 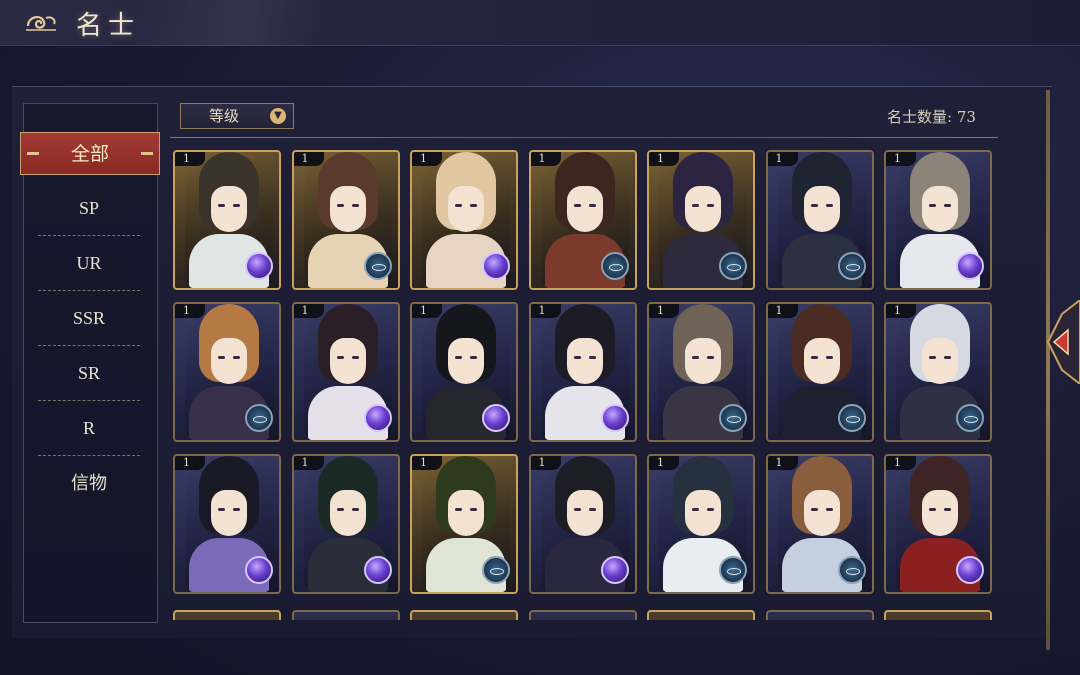 I want to click on sidebar-item-token: 信物, so click(x=89, y=483).